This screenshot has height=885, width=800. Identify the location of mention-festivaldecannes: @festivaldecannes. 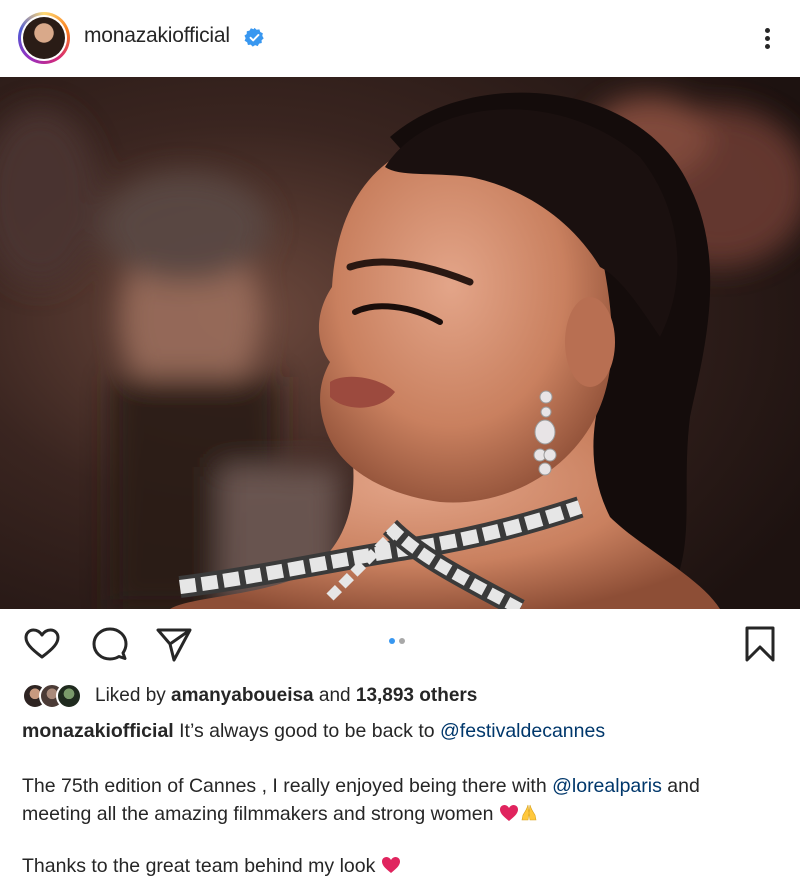
(522, 731).